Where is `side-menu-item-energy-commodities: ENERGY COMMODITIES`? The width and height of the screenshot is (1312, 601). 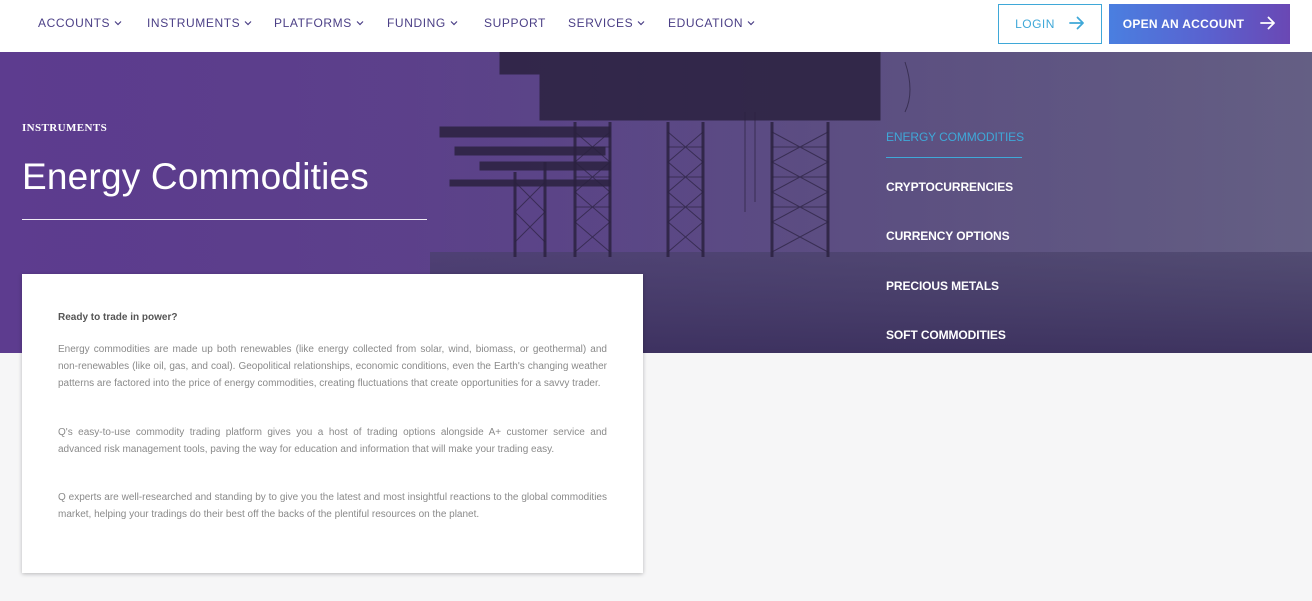 side-menu-item-energy-commodities: ENERGY COMMODITIES is located at coordinates (955, 137).